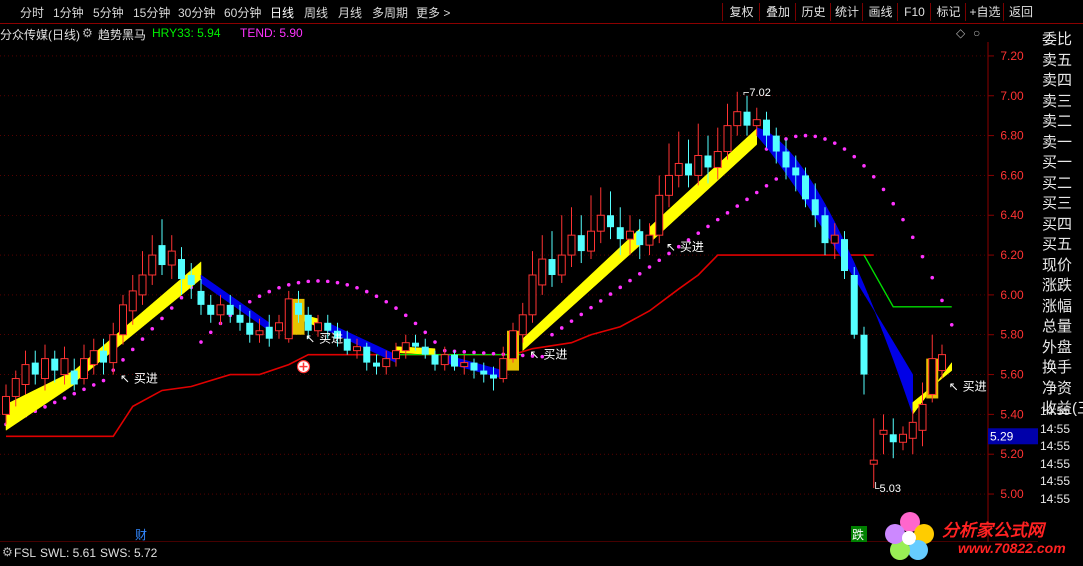 This screenshot has height=566, width=1083. Describe the element at coordinates (122, 34) in the screenshot. I see `indicator-name: 趋势黑马` at that location.